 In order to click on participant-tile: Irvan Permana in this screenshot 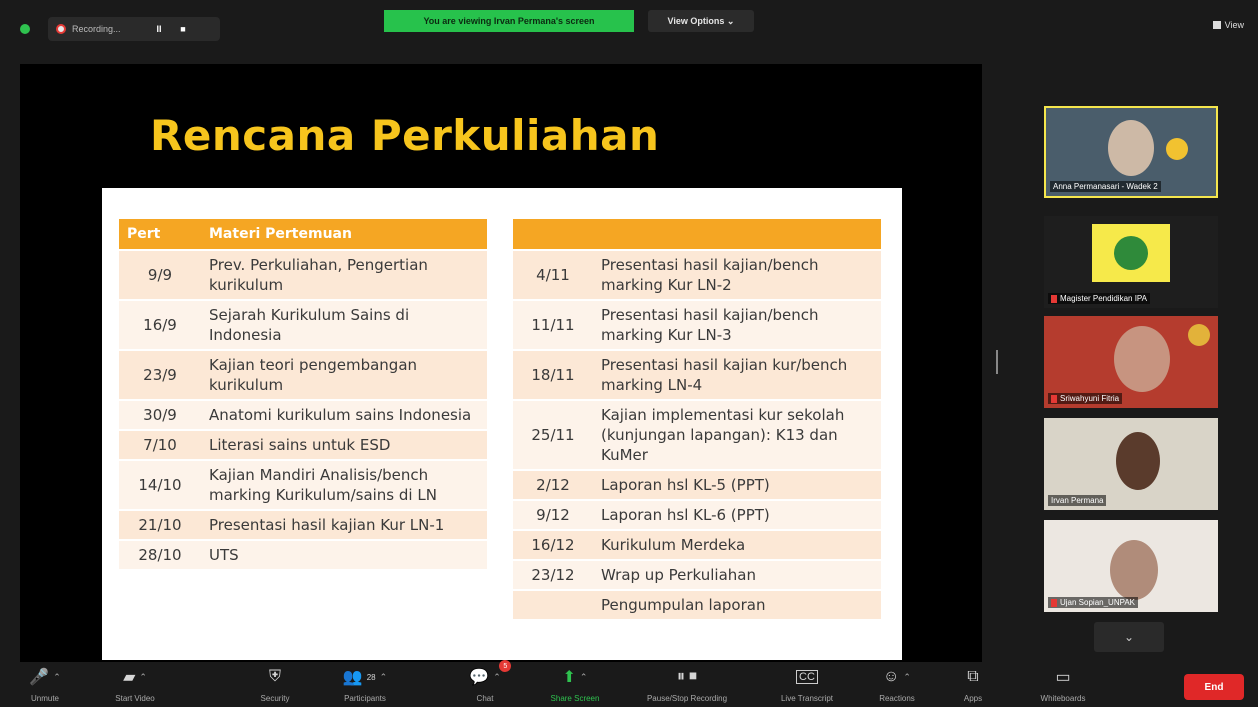, I will do `click(1131, 464)`.